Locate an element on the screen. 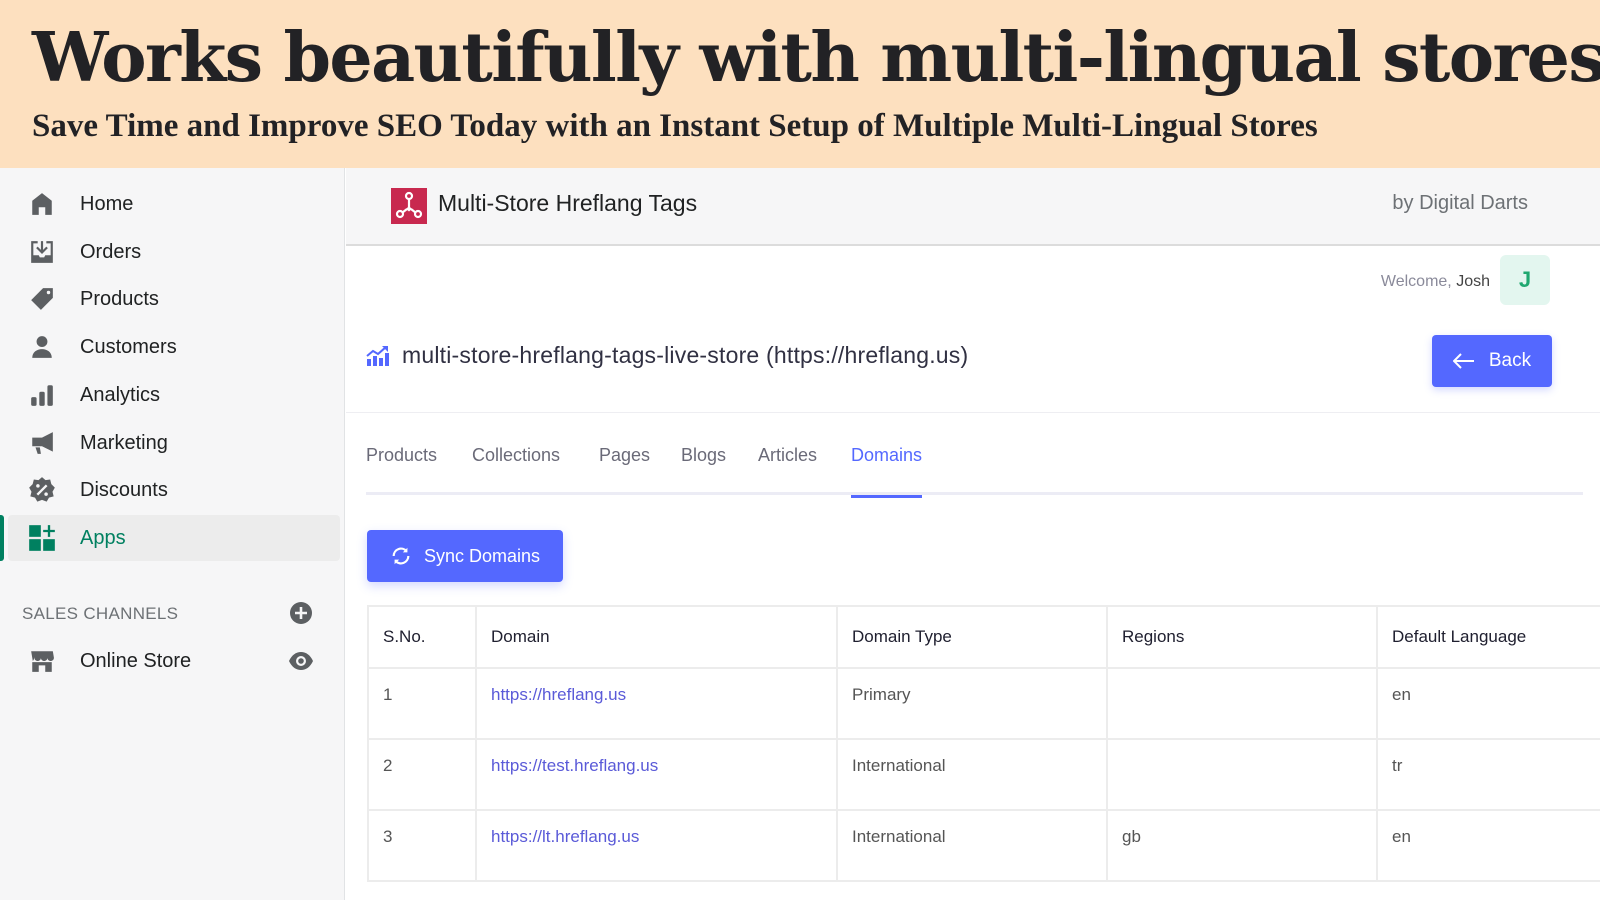 This screenshot has width=1600, height=900. domain-link: https://test.hreflang.us is located at coordinates (574, 765).